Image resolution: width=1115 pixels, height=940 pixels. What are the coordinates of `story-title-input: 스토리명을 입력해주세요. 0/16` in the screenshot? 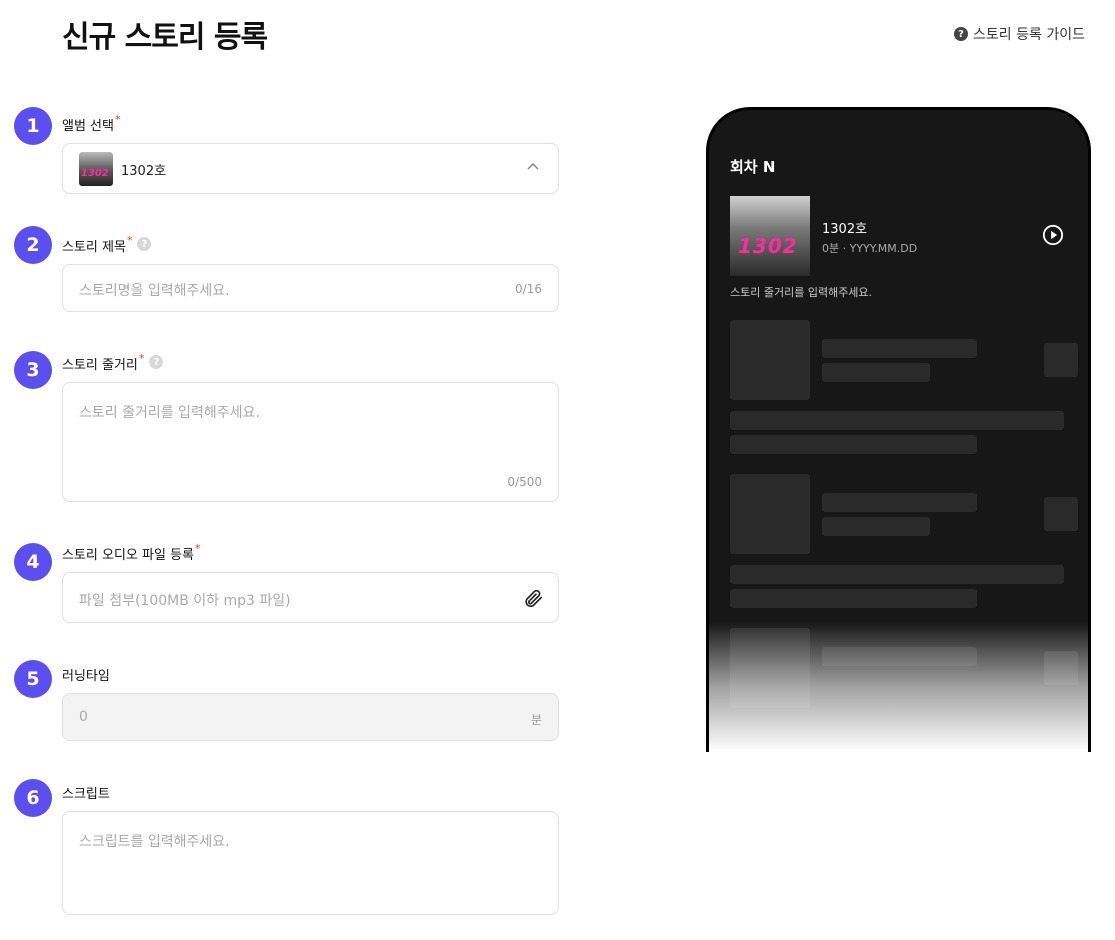 It's located at (310, 288).